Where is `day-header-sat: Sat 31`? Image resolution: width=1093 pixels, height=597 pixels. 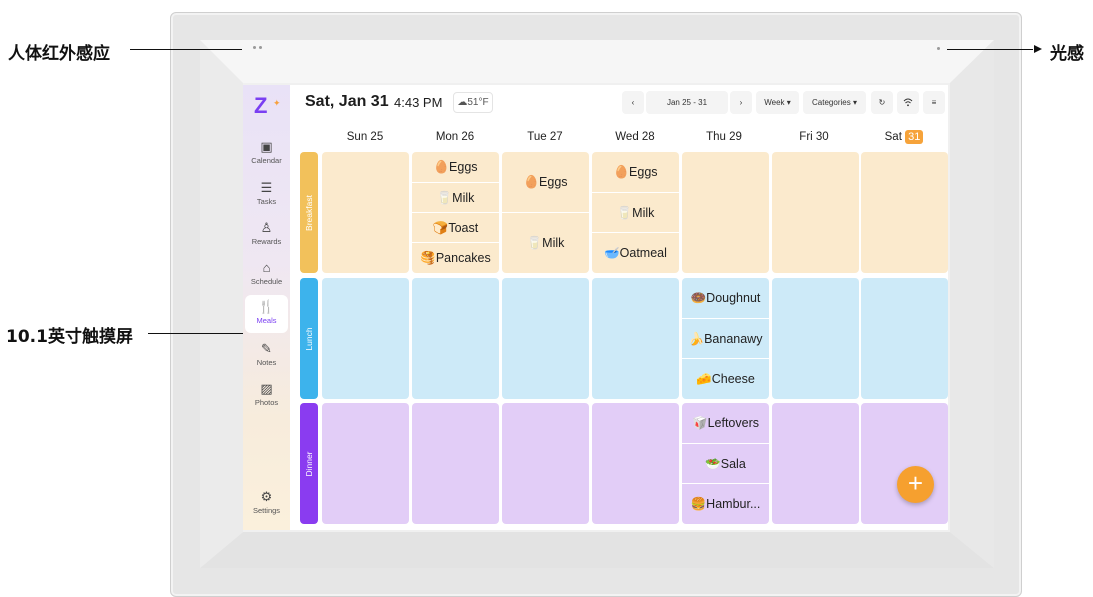 day-header-sat: Sat 31 is located at coordinates (904, 137).